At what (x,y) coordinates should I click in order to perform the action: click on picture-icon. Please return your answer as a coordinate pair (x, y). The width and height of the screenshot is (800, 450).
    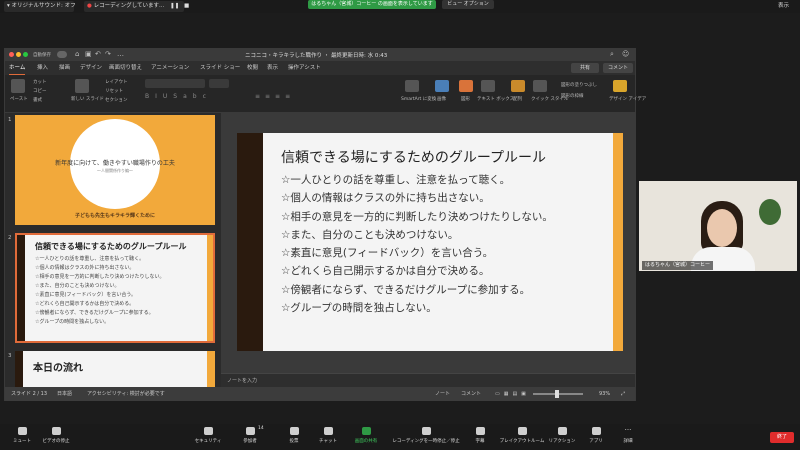
    Looking at the image, I should click on (442, 86).